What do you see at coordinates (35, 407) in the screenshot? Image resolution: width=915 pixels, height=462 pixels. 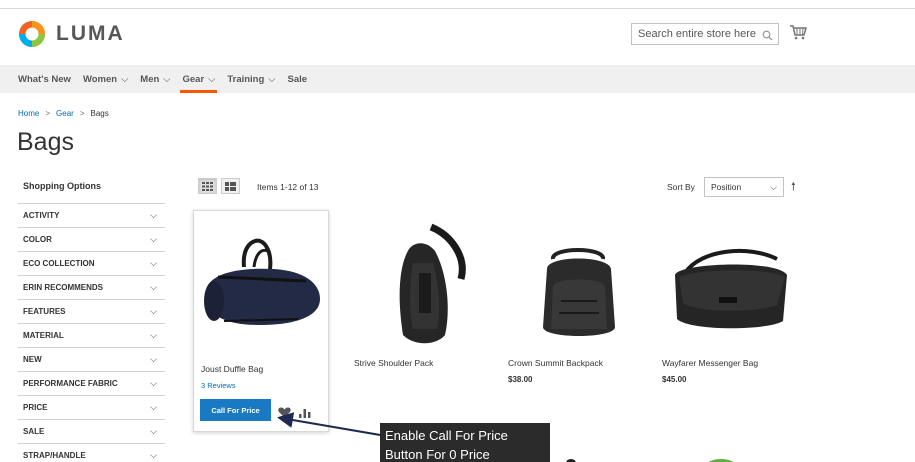 I see `filter-label: PRICE` at bounding box center [35, 407].